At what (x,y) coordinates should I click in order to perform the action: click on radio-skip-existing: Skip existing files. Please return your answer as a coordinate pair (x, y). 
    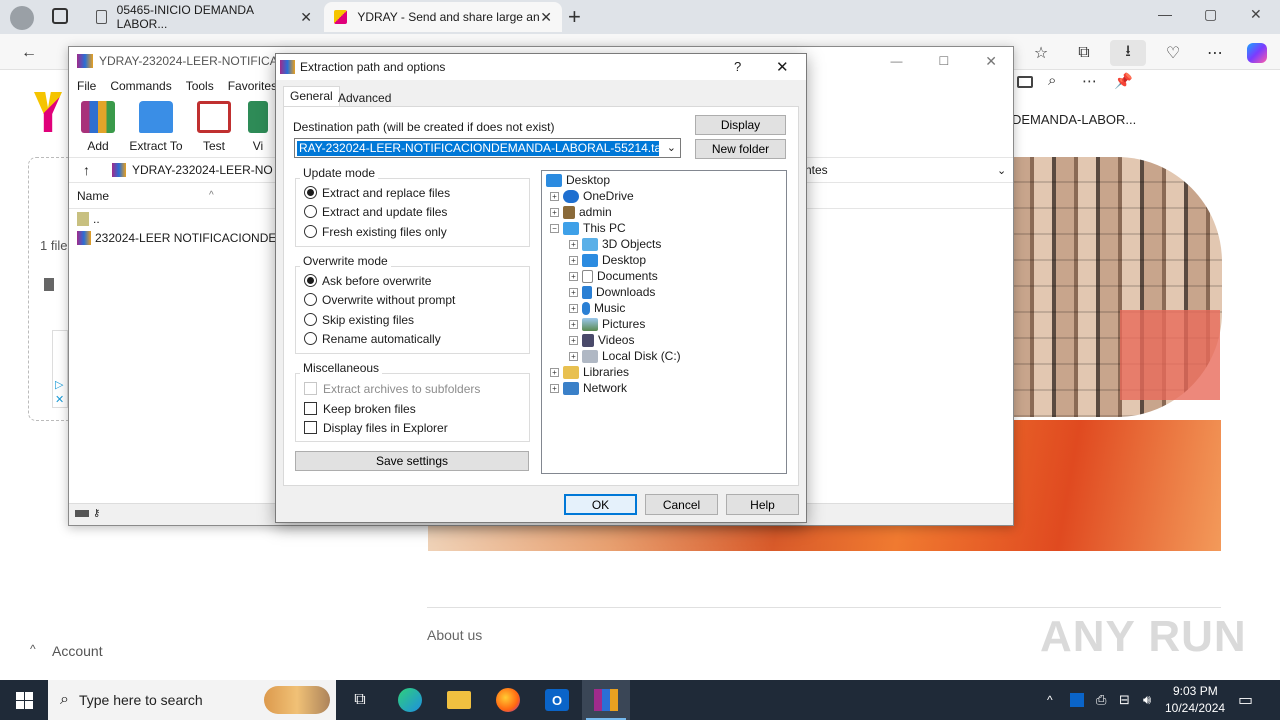
    Looking at the image, I should click on (359, 319).